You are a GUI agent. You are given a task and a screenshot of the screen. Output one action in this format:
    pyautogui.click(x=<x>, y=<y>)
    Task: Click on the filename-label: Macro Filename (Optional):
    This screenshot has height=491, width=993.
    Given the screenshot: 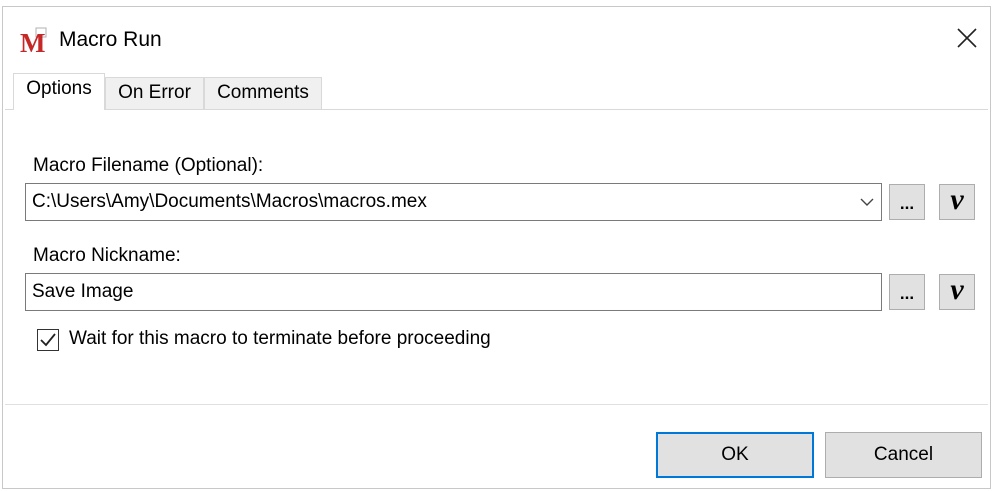 What is the action you would take?
    pyautogui.click(x=148, y=165)
    